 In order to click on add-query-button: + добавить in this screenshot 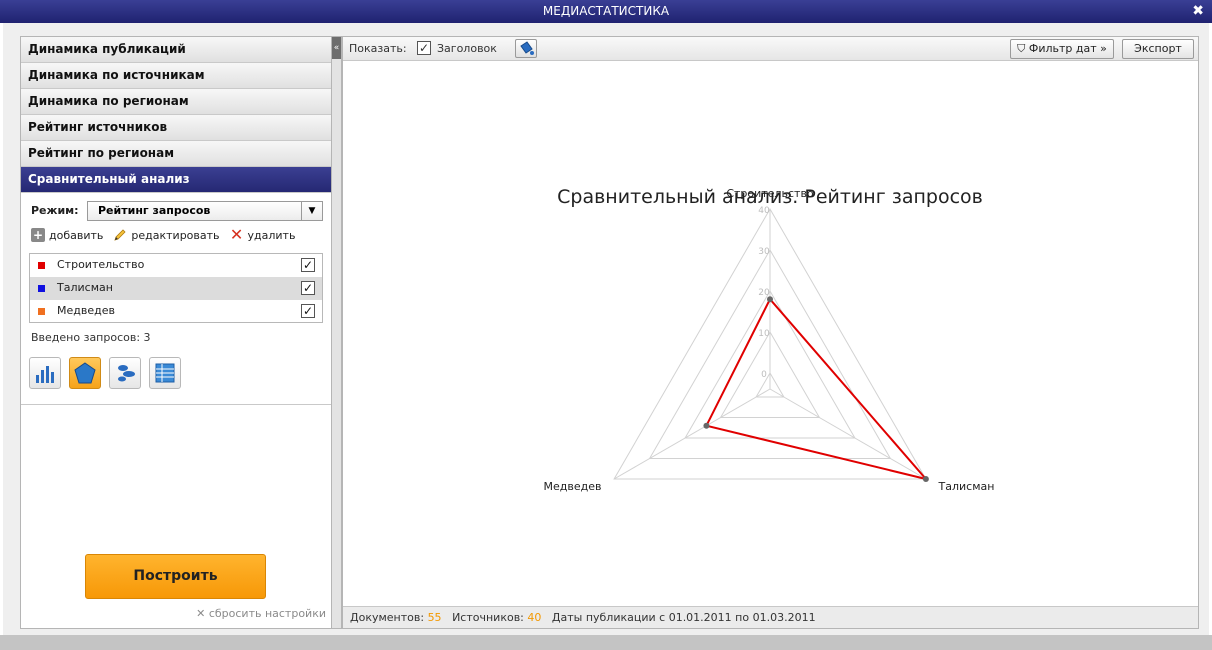, I will do `click(67, 235)`.